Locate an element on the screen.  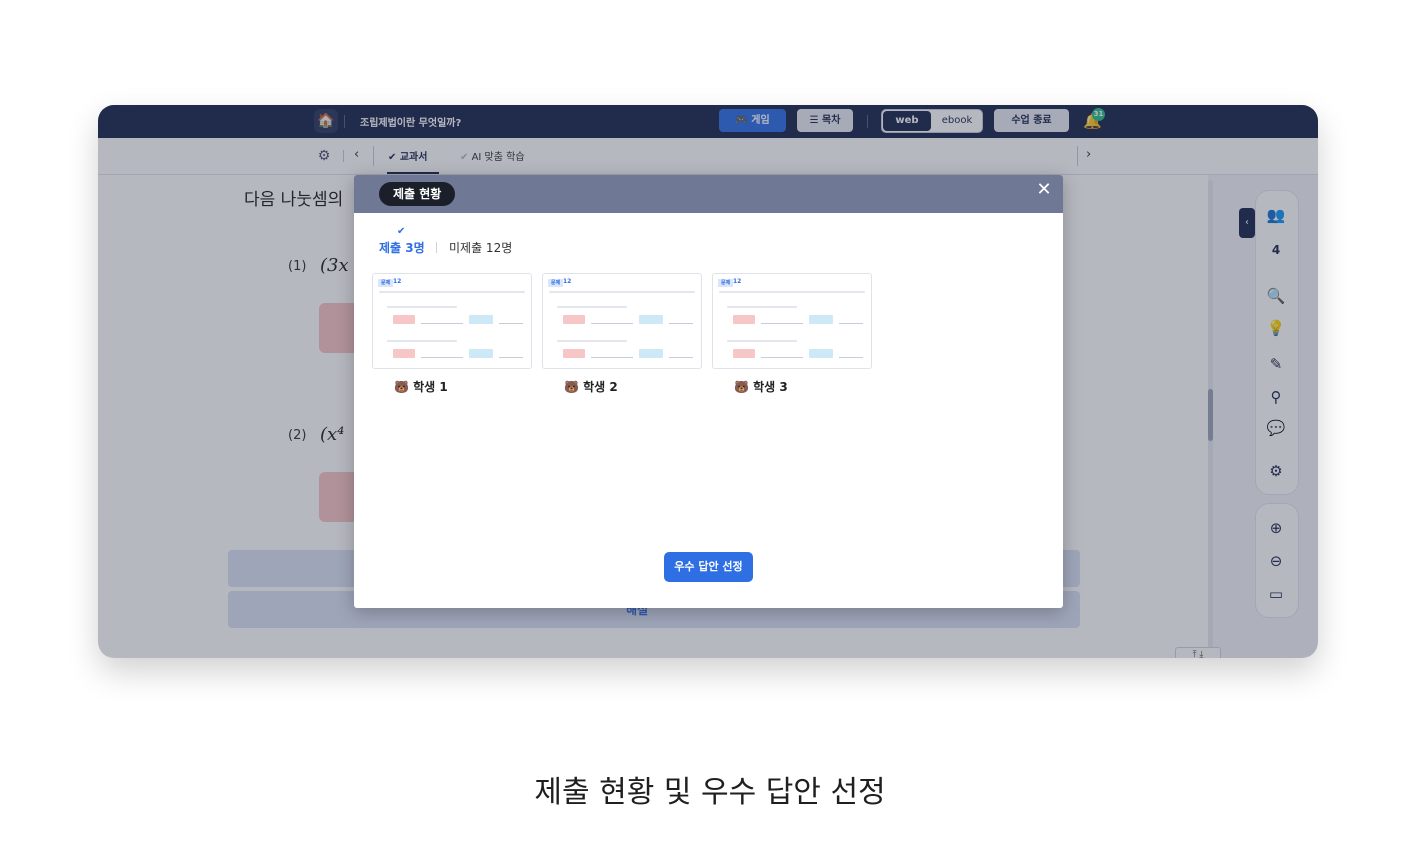
modal-header: 제출 현황 ✕ is located at coordinates (708, 194).